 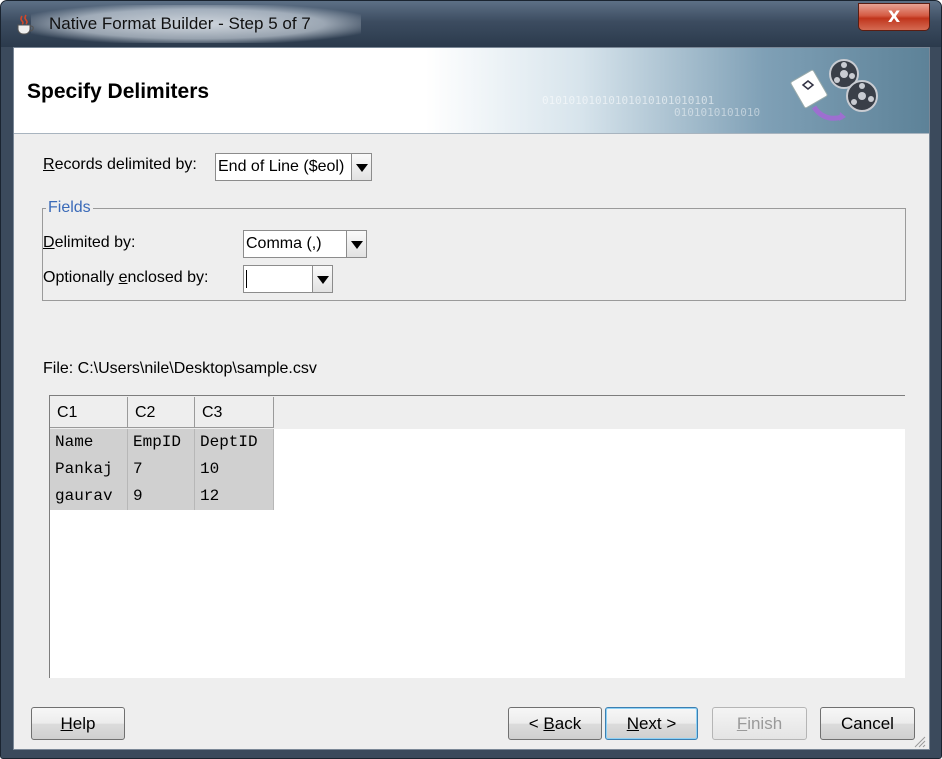 I want to click on table-cell: Pankaj, so click(x=89, y=469).